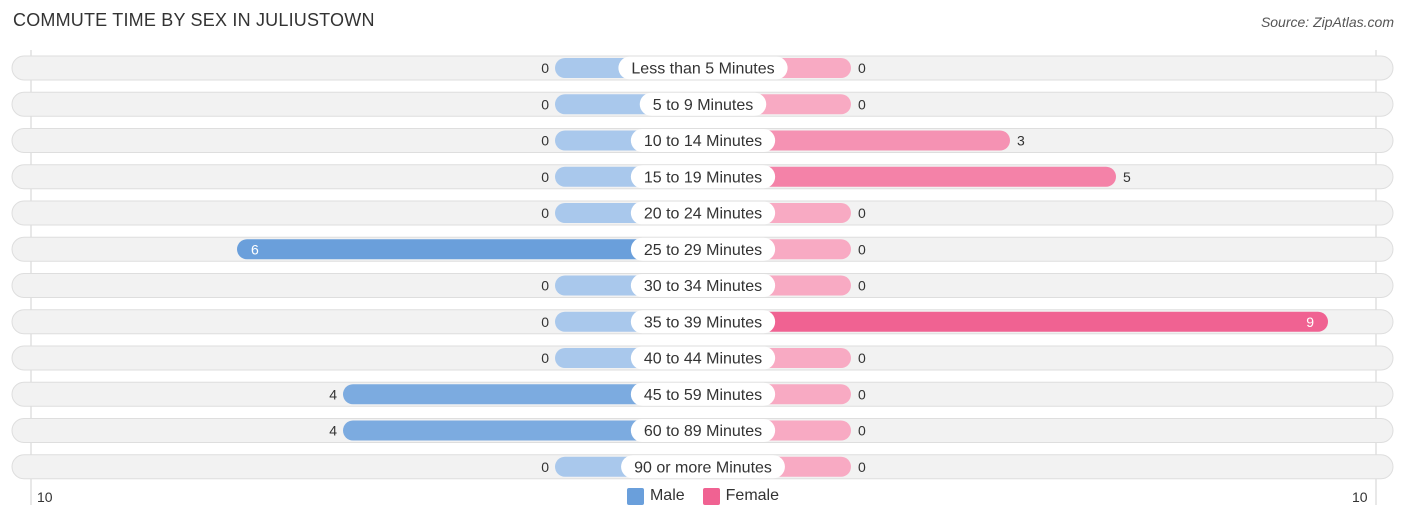 Image resolution: width=1406 pixels, height=522 pixels. I want to click on category-label: 90 or more Minutes, so click(703, 467).